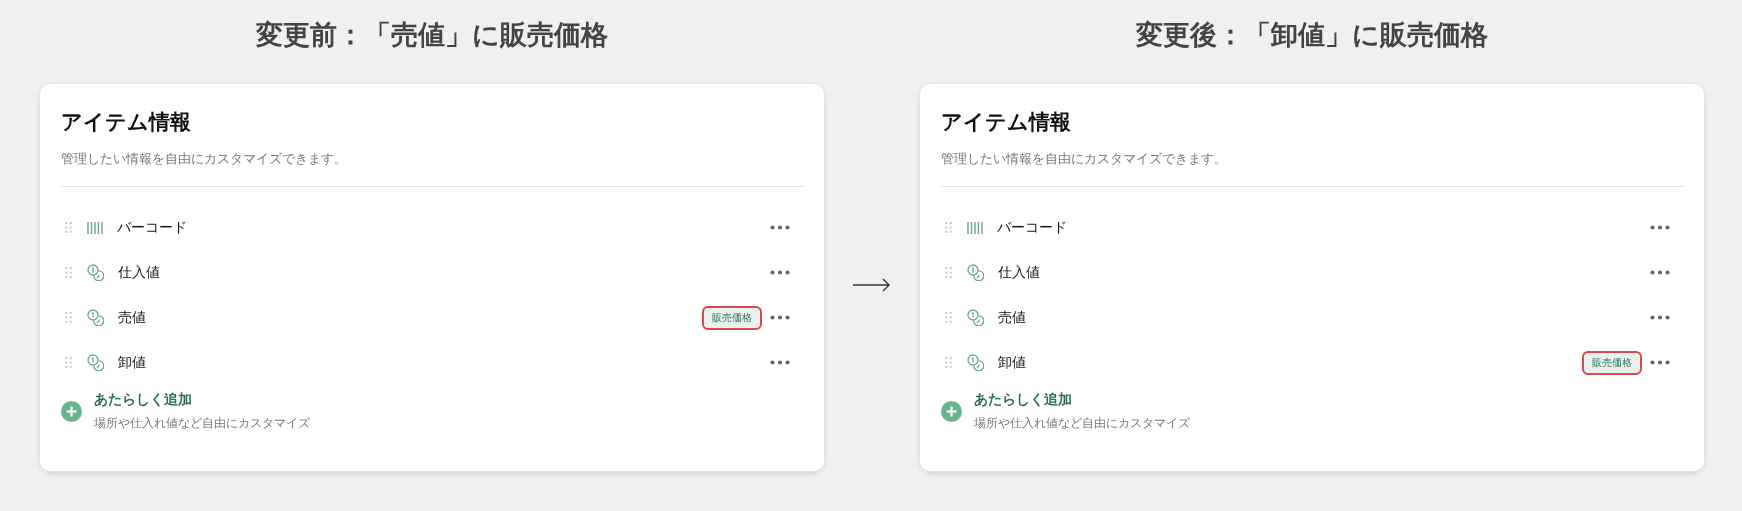 This screenshot has height=511, width=1742. What do you see at coordinates (872, 285) in the screenshot?
I see `arrow-icon` at bounding box center [872, 285].